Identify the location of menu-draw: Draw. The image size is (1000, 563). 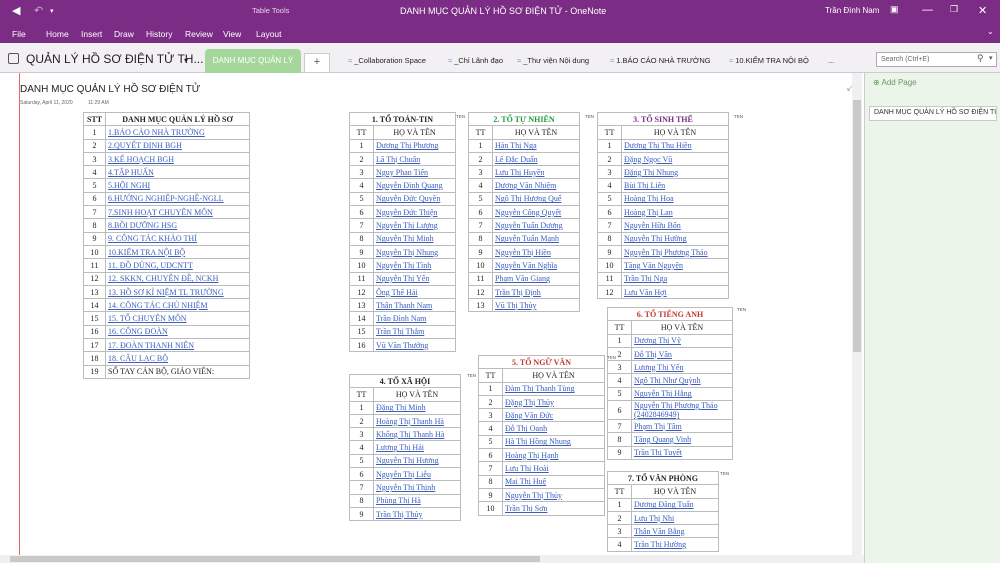
(124, 34).